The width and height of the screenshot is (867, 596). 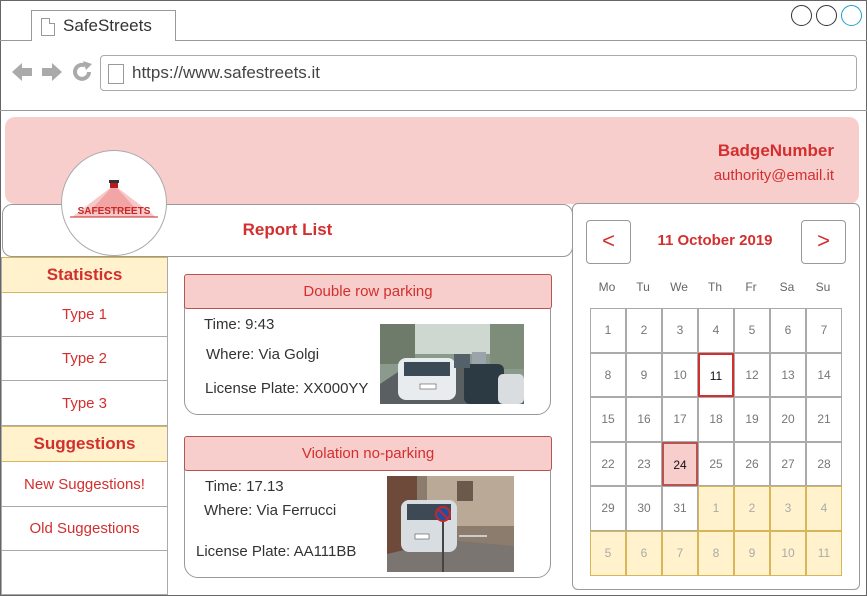 I want to click on calendar-next-button: >, so click(x=823, y=242).